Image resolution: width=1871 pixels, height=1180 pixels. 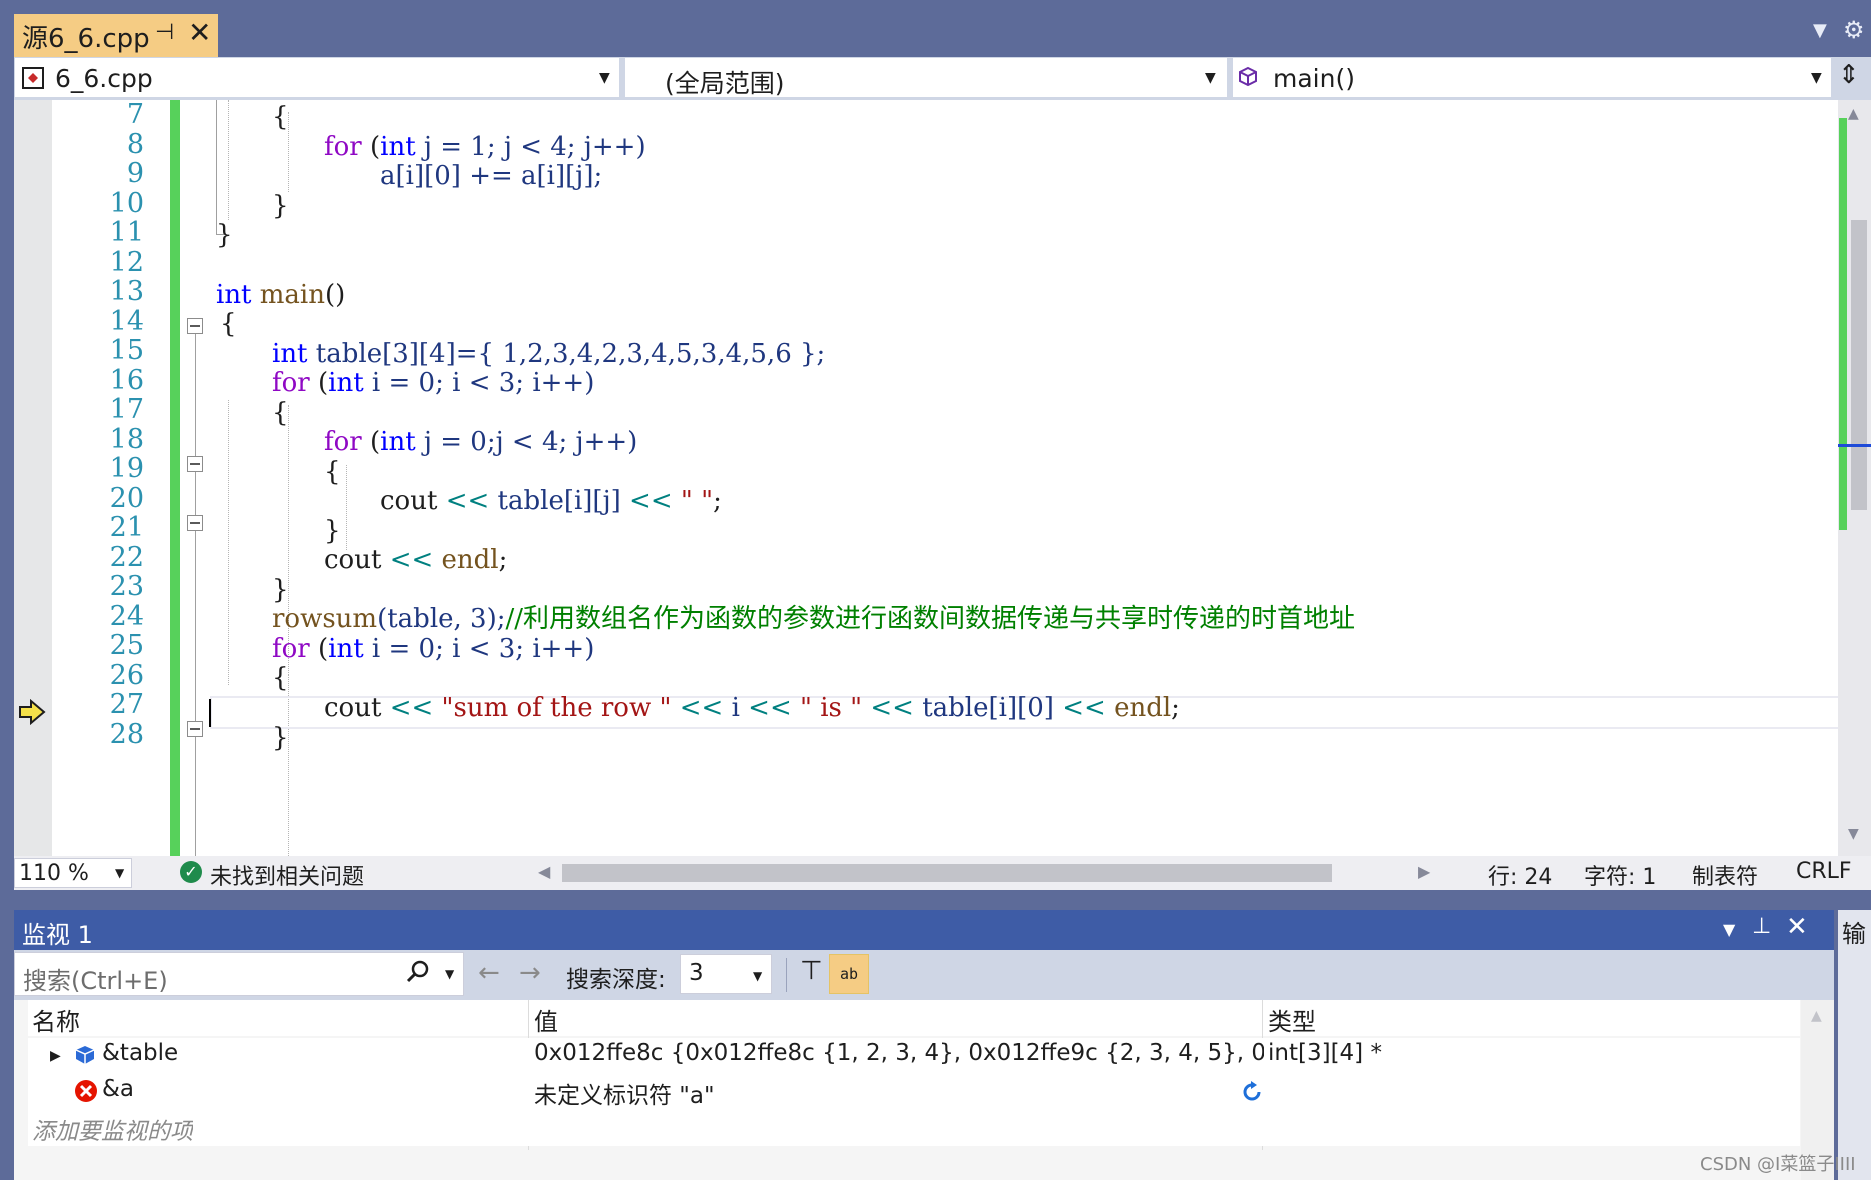 I want to click on pin-icon: ⊥, so click(x=1761, y=926).